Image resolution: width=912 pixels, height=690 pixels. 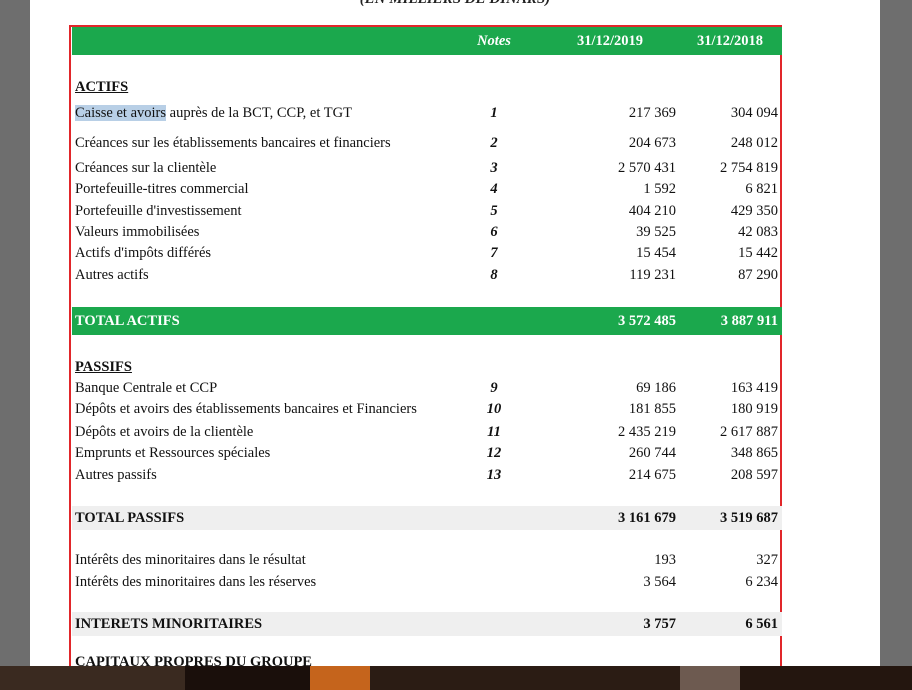 What do you see at coordinates (427, 87) in the screenshot?
I see `section-actifs: ACTIFS` at bounding box center [427, 87].